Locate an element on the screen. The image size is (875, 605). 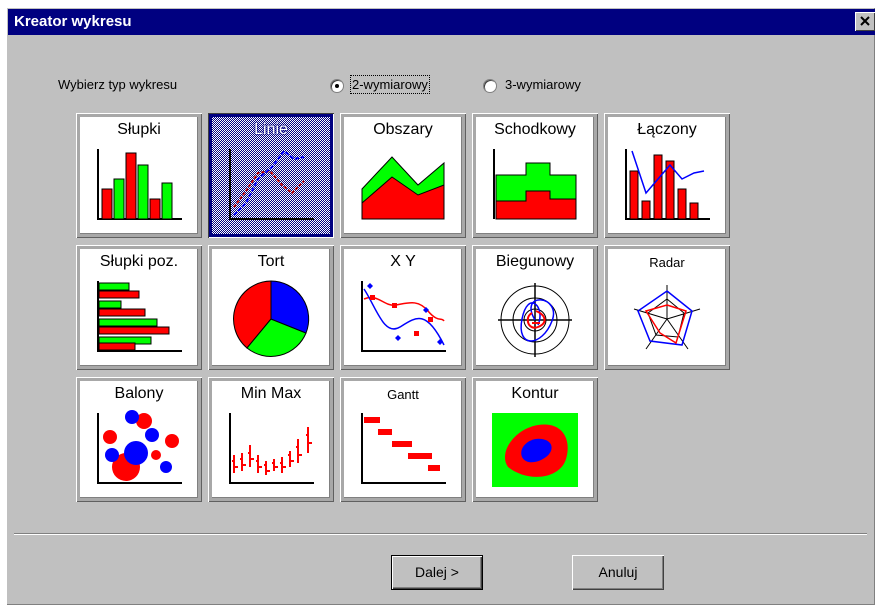
step-chart-icon is located at coordinates (535, 184).